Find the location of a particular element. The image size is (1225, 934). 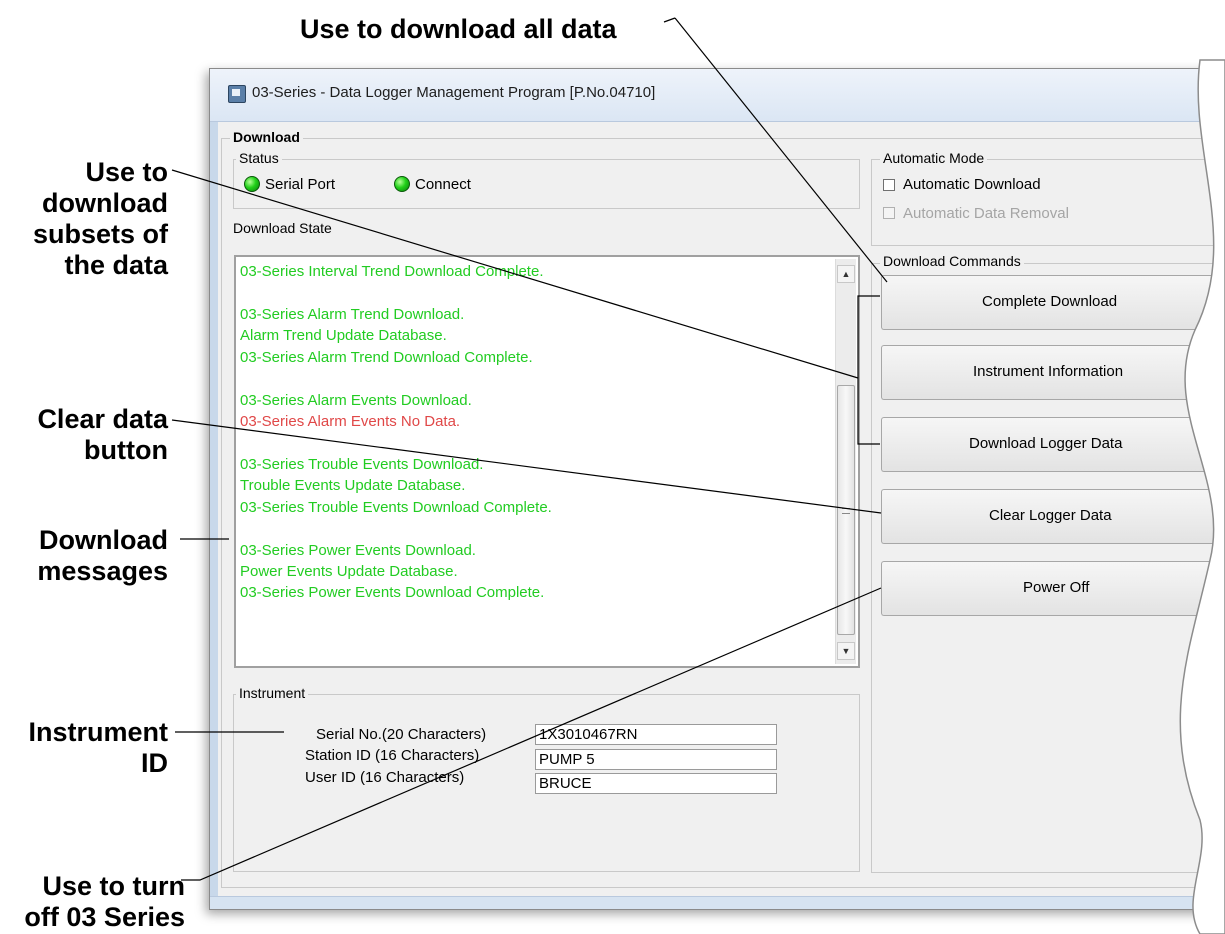

download-commands-label: Download Commands is located at coordinates (952, 261).